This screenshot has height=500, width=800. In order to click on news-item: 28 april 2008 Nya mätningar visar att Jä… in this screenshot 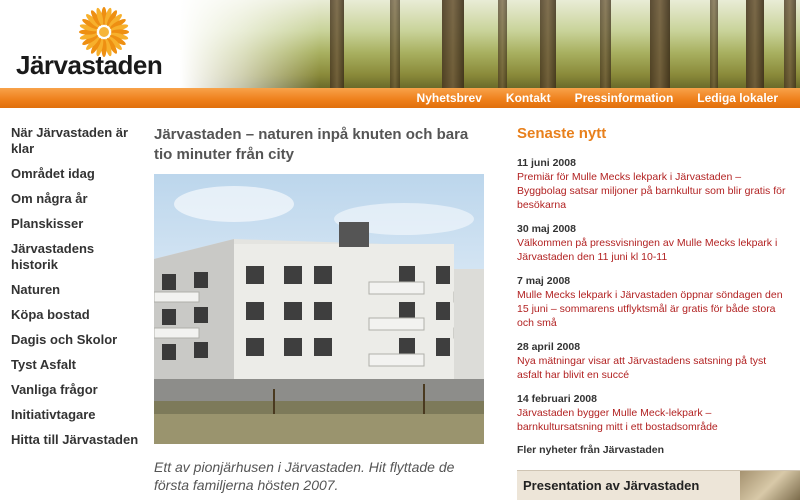, I will do `click(652, 361)`.